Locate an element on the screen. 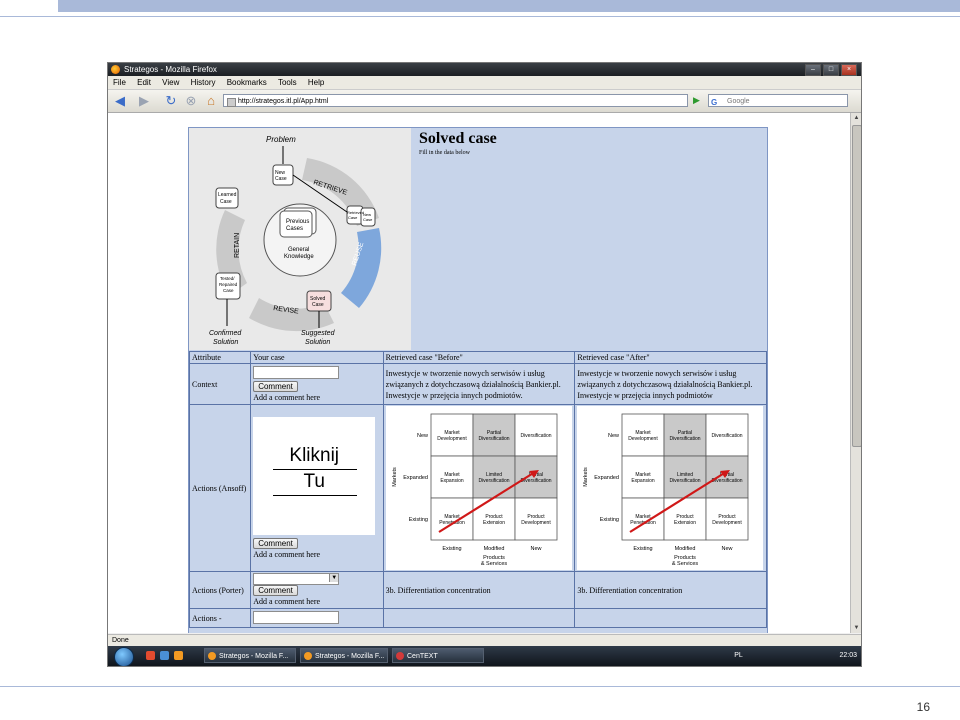  menu-file: File is located at coordinates (119, 82).